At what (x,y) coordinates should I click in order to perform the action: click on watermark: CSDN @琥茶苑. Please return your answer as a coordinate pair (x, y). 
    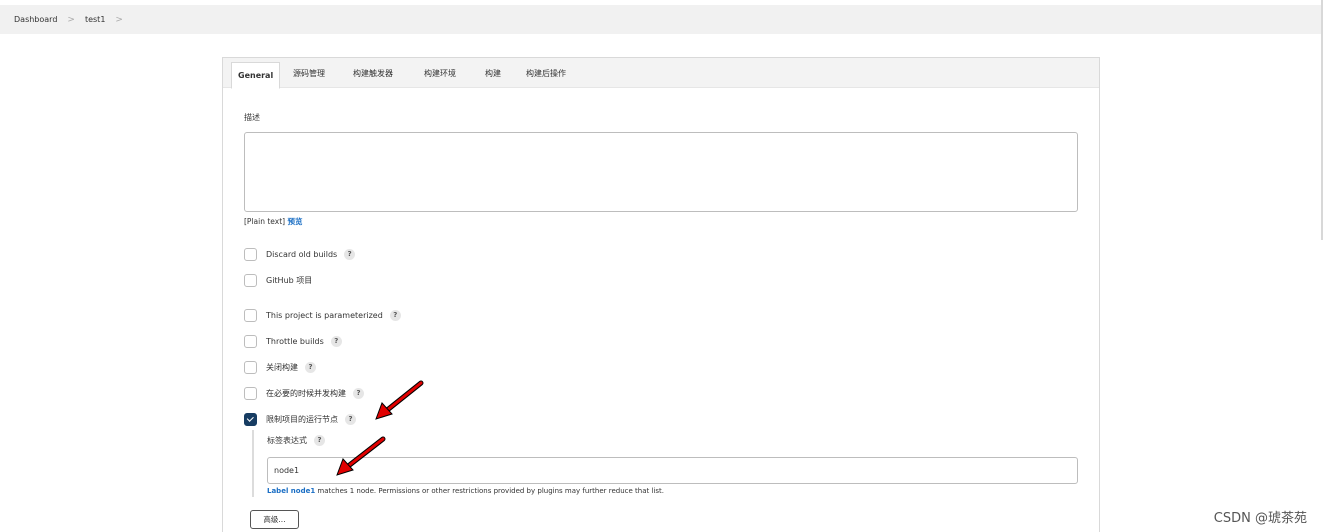
    Looking at the image, I should click on (1260, 518).